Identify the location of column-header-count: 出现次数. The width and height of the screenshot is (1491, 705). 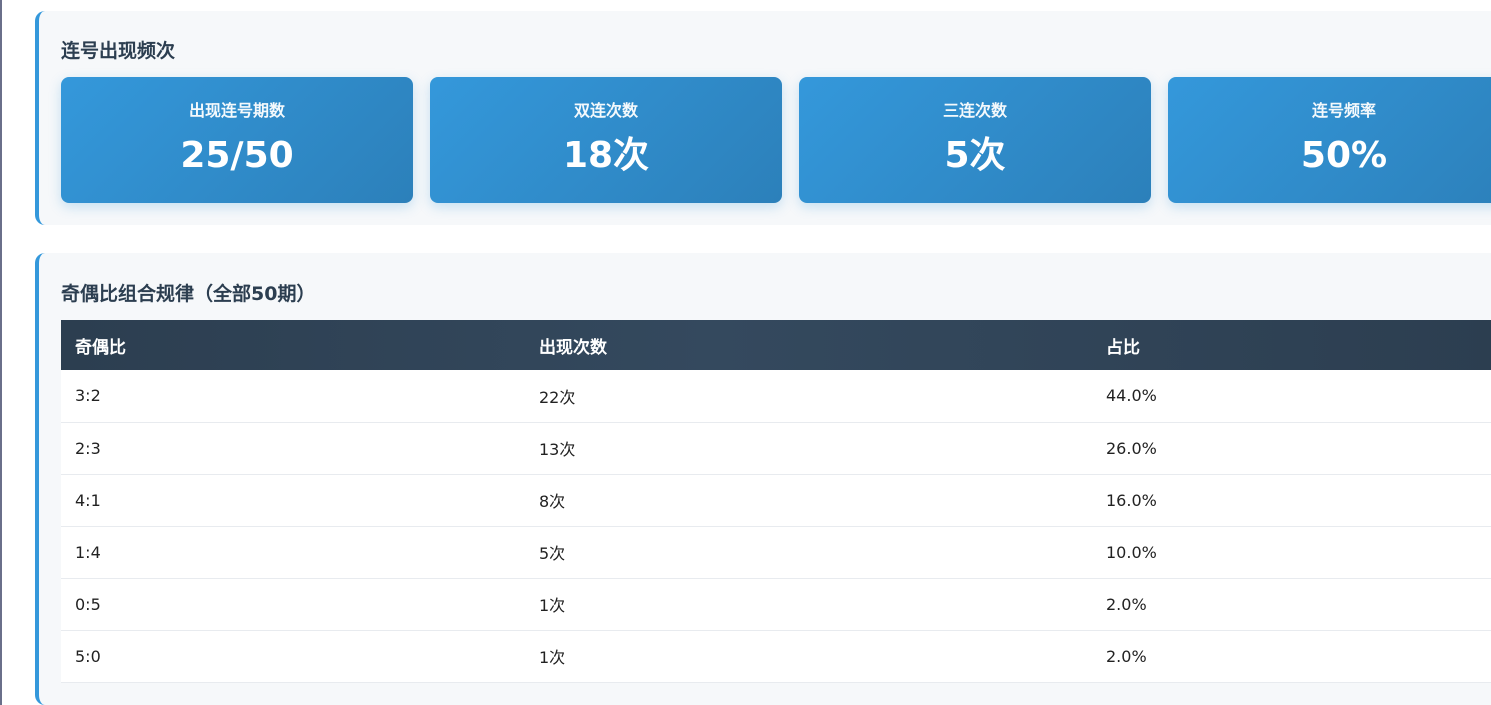
(573, 347).